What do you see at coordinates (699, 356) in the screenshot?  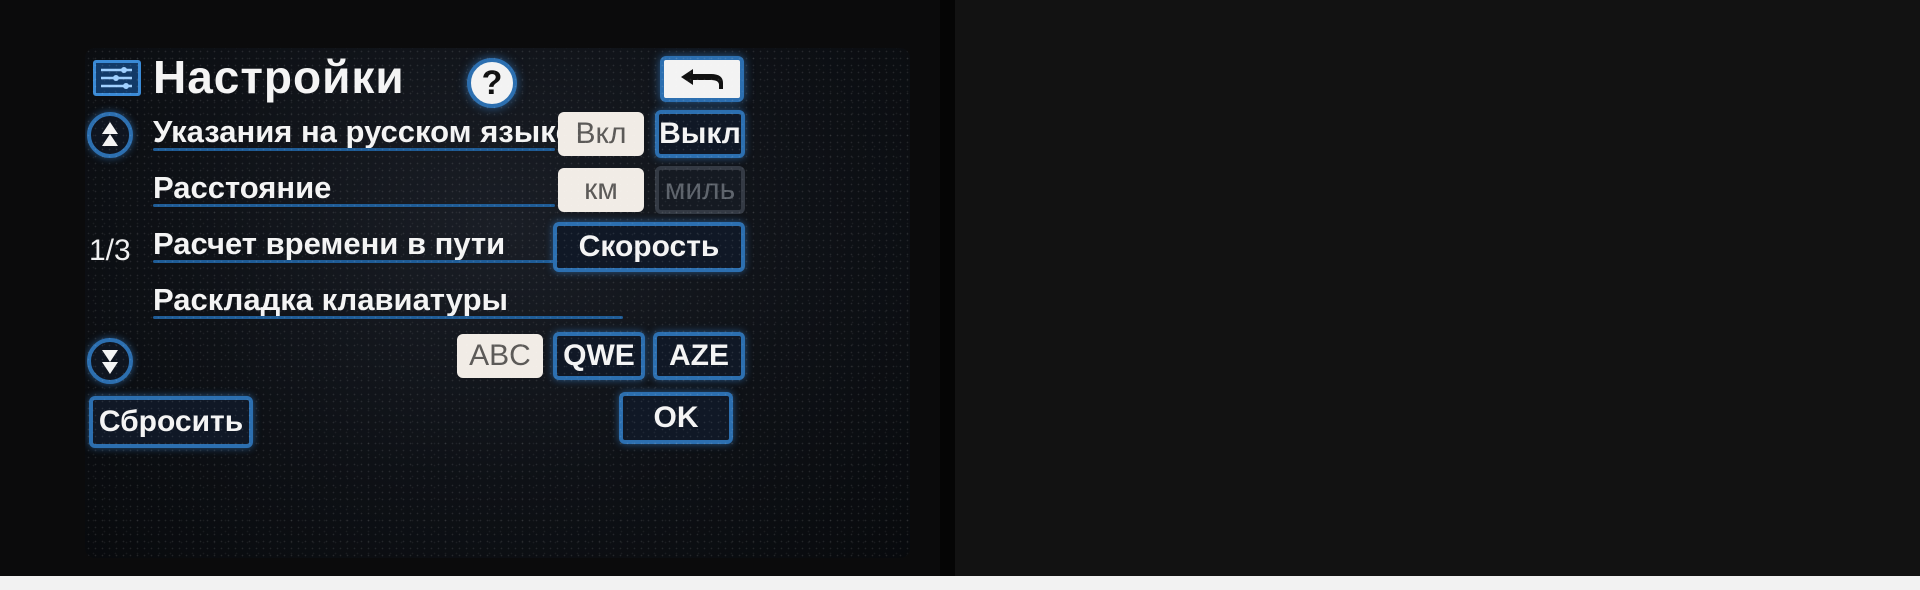 I see `keyboard-aze-button: AZE` at bounding box center [699, 356].